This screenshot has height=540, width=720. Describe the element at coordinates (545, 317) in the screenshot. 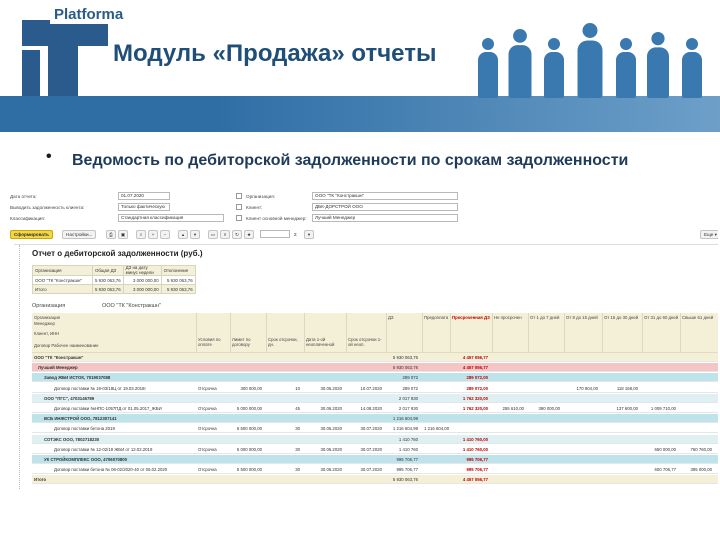

I see `grid-header-cell: От 1 до 7 дней` at that location.